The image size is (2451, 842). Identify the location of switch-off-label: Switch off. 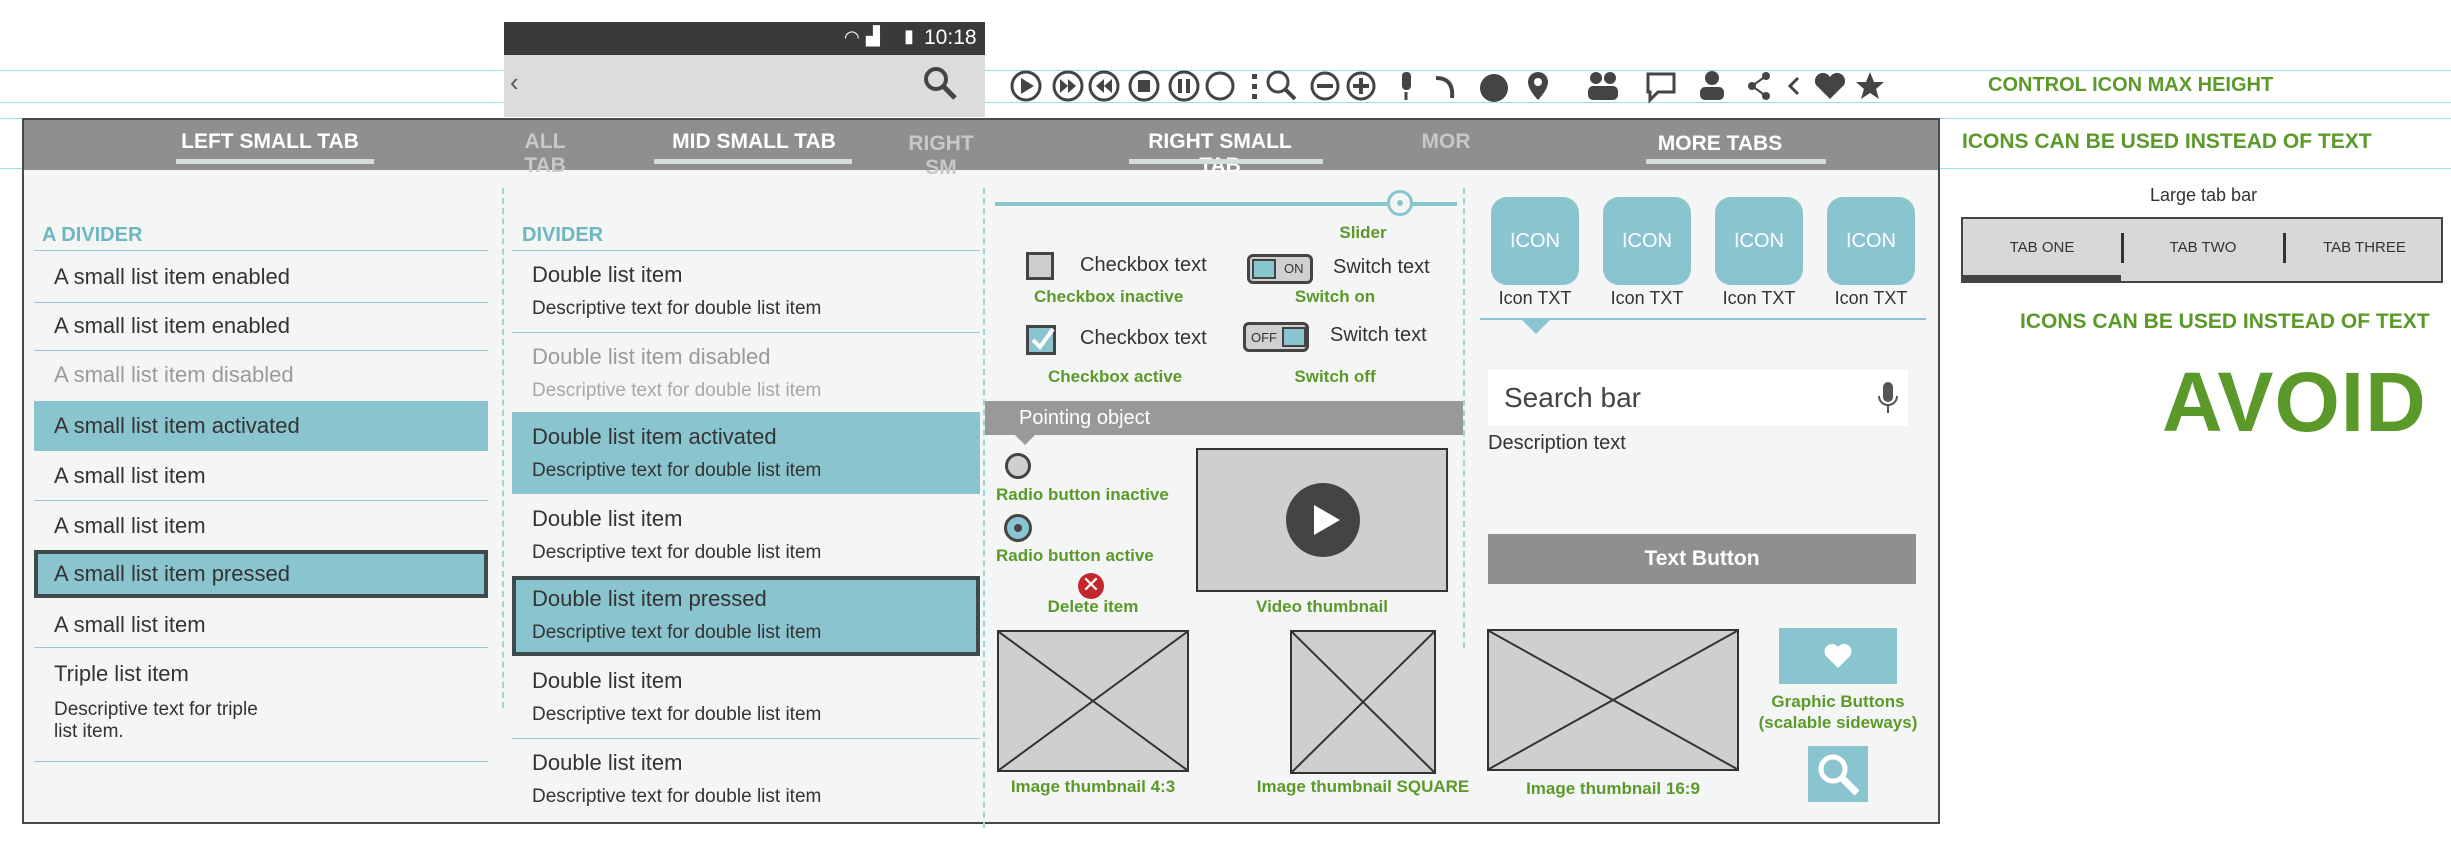
(1335, 376).